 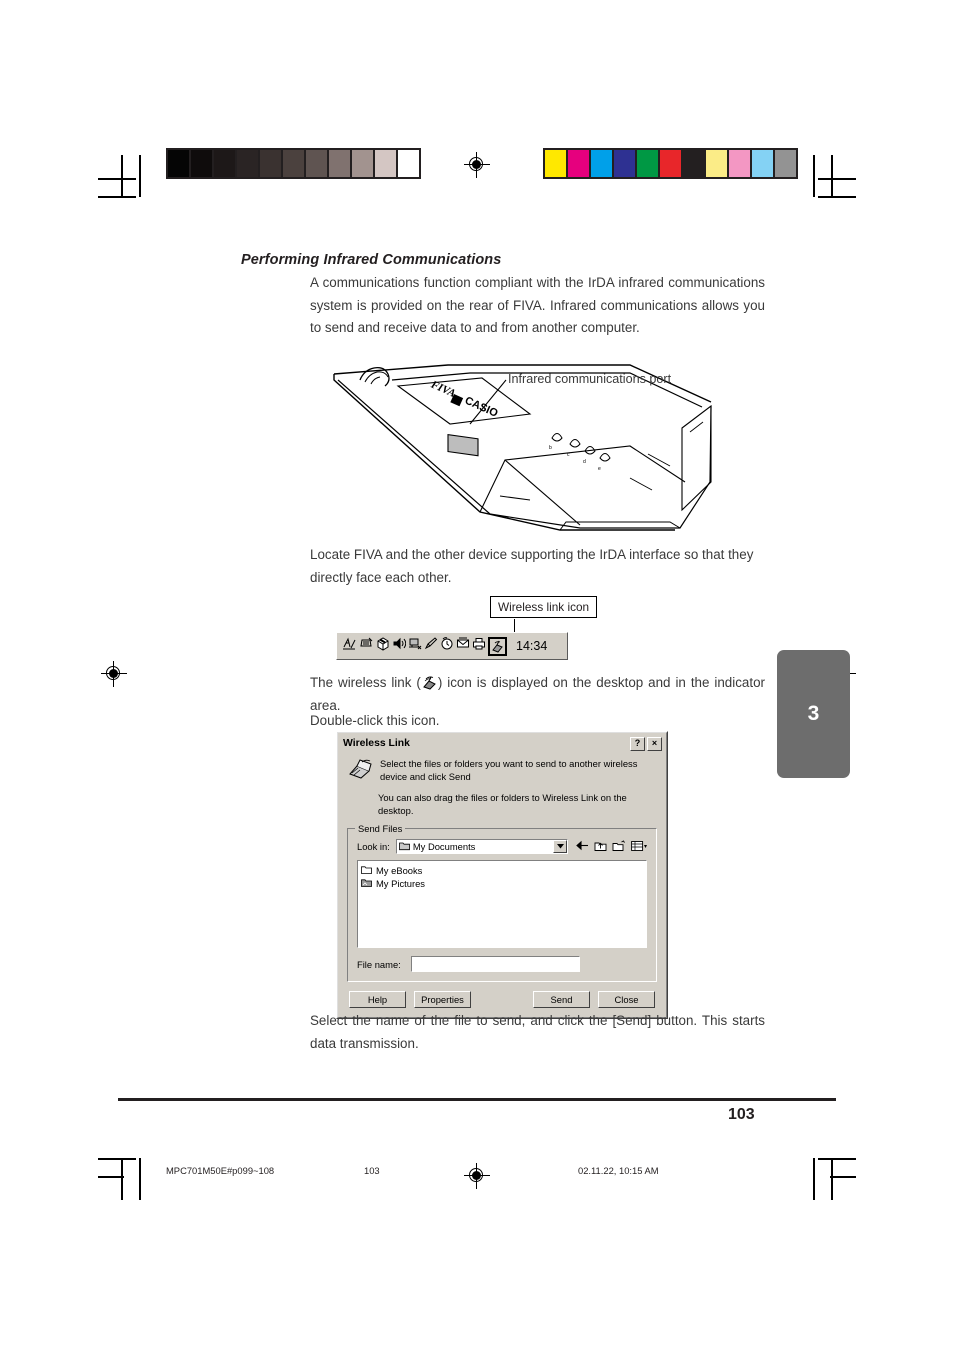 What do you see at coordinates (463, 646) in the screenshot?
I see `mail-icon` at bounding box center [463, 646].